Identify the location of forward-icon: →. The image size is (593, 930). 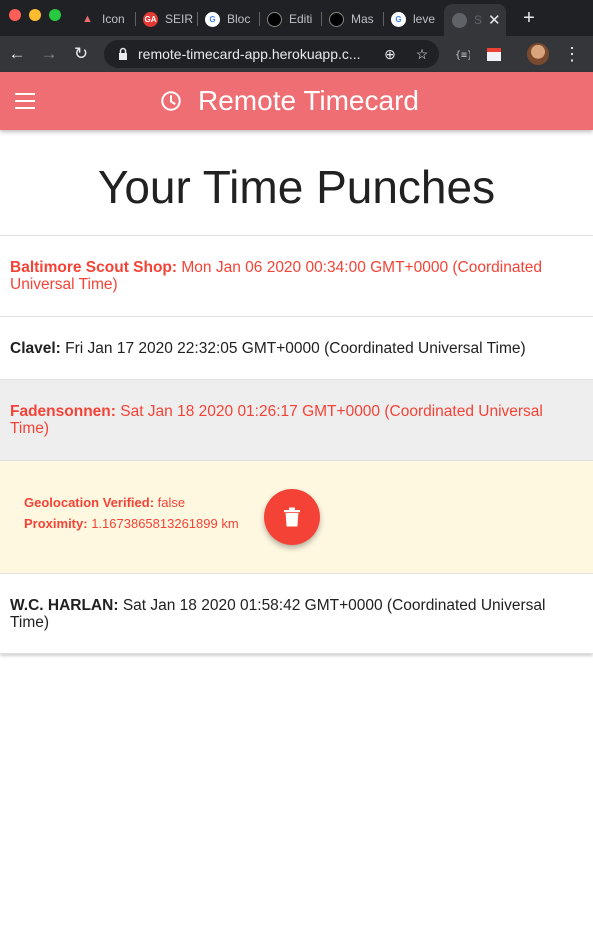
(49, 54).